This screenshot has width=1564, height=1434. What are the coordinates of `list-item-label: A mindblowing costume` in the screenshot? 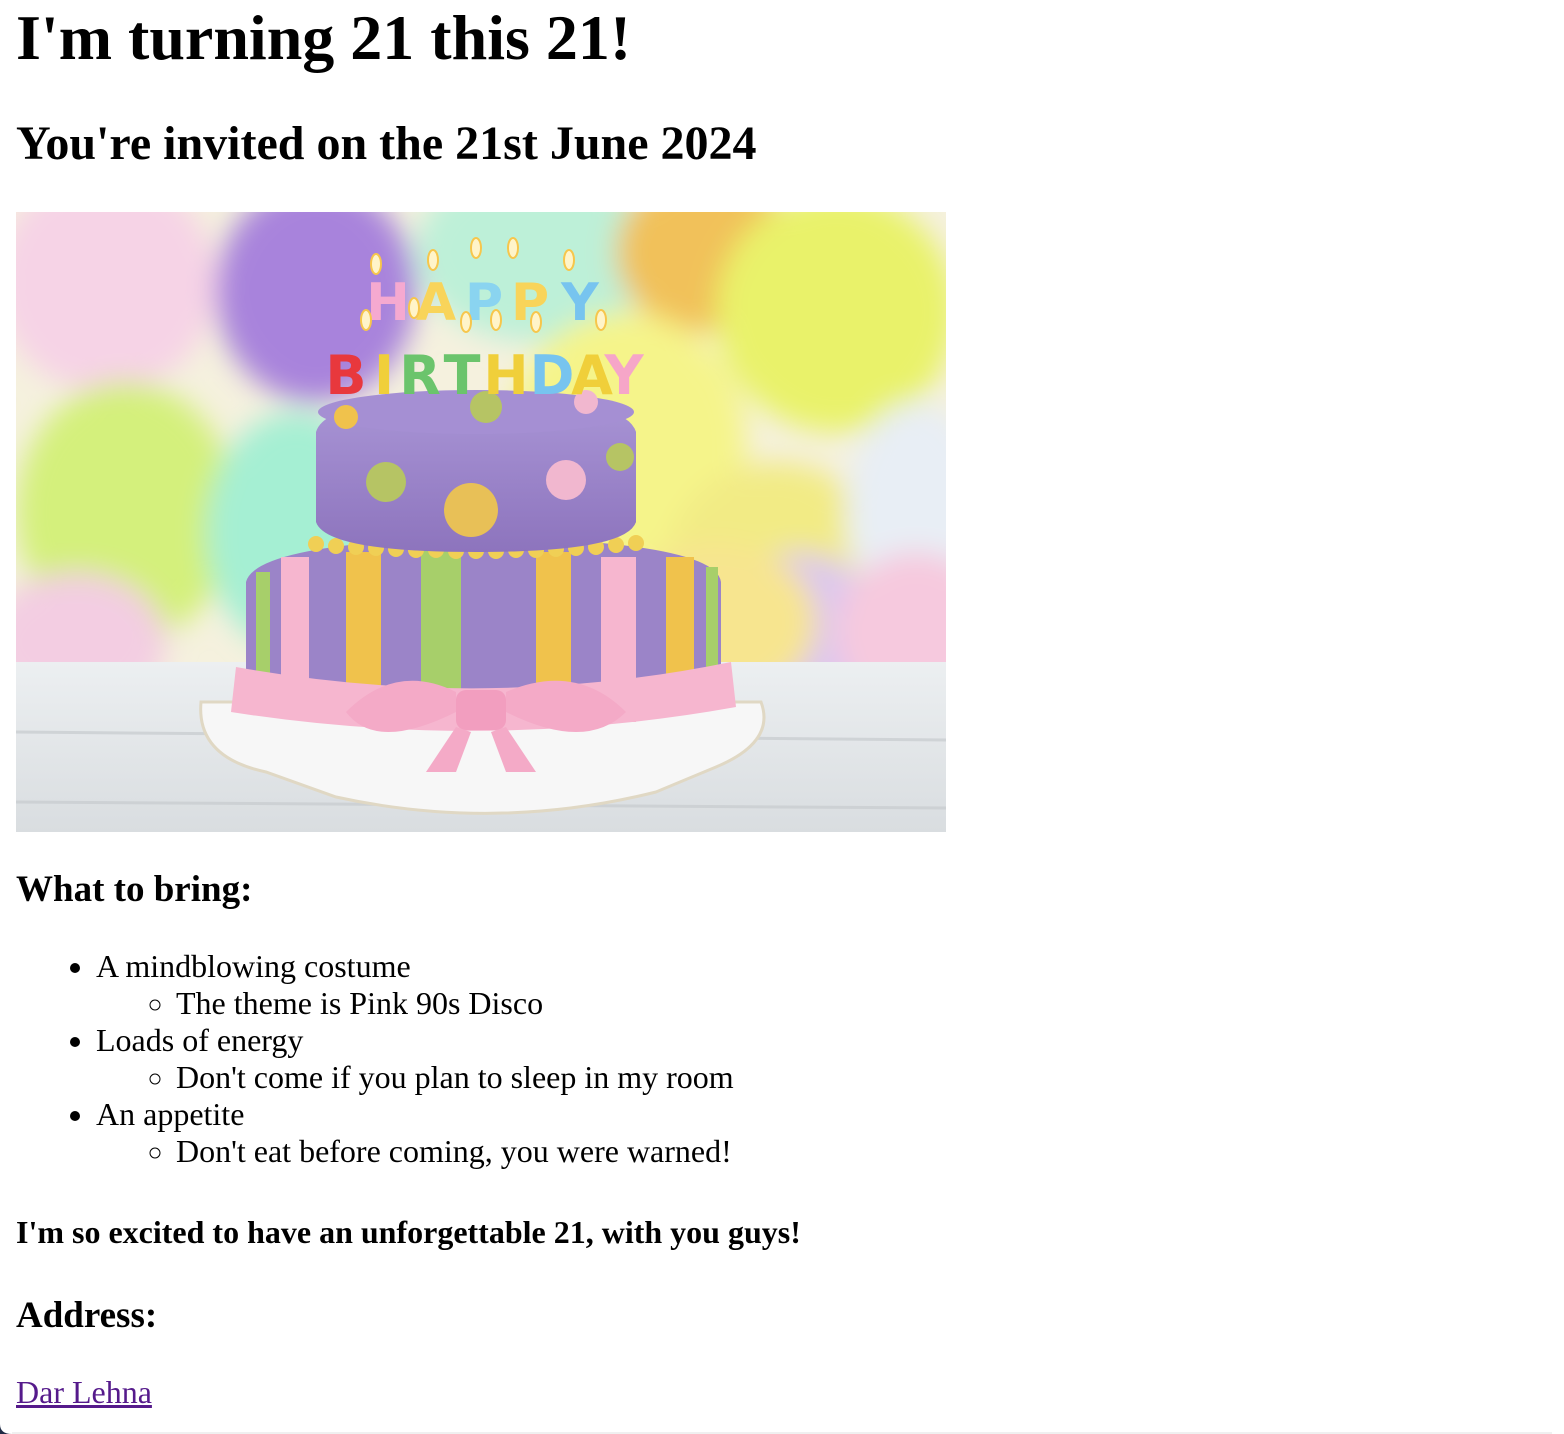 It's located at (253, 966).